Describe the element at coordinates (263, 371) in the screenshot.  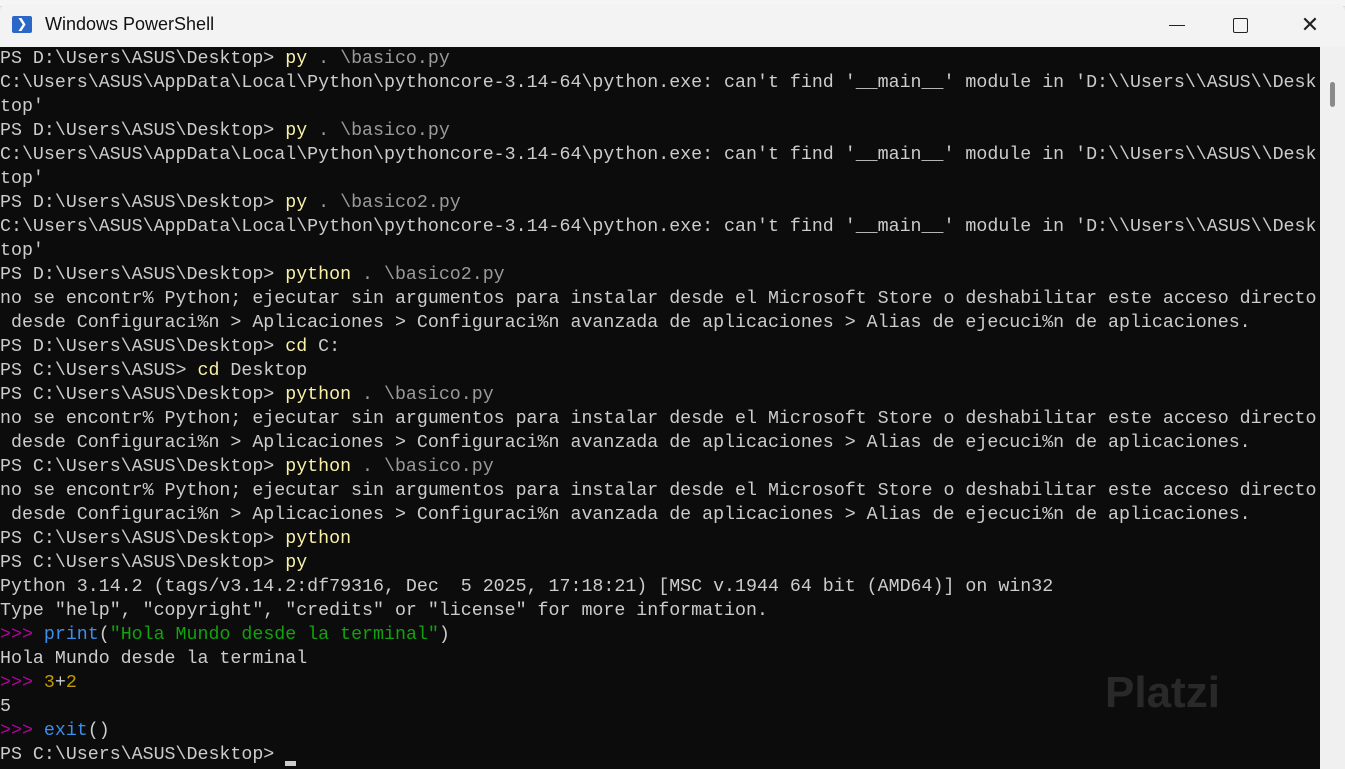
I see `terminal-text: Desktop` at that location.